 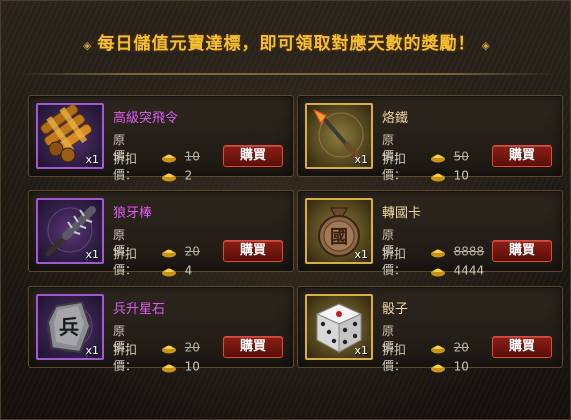 I want to click on original-price-row: 原 價： 8888, so click(x=433, y=243).